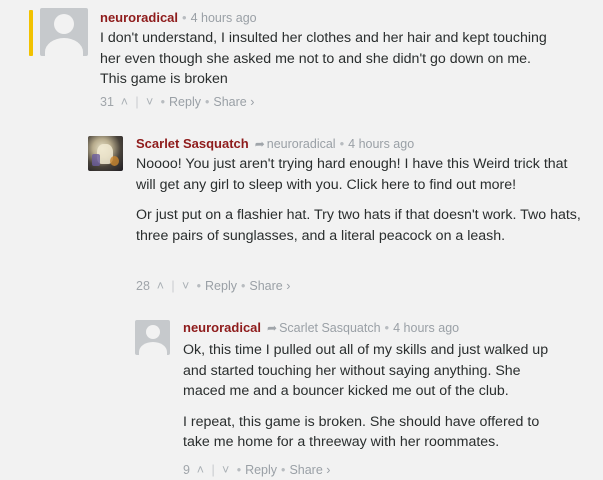 This screenshot has height=480, width=603. What do you see at coordinates (329, 328) in the screenshot?
I see `replying-to: Scarlet Sasquatch` at bounding box center [329, 328].